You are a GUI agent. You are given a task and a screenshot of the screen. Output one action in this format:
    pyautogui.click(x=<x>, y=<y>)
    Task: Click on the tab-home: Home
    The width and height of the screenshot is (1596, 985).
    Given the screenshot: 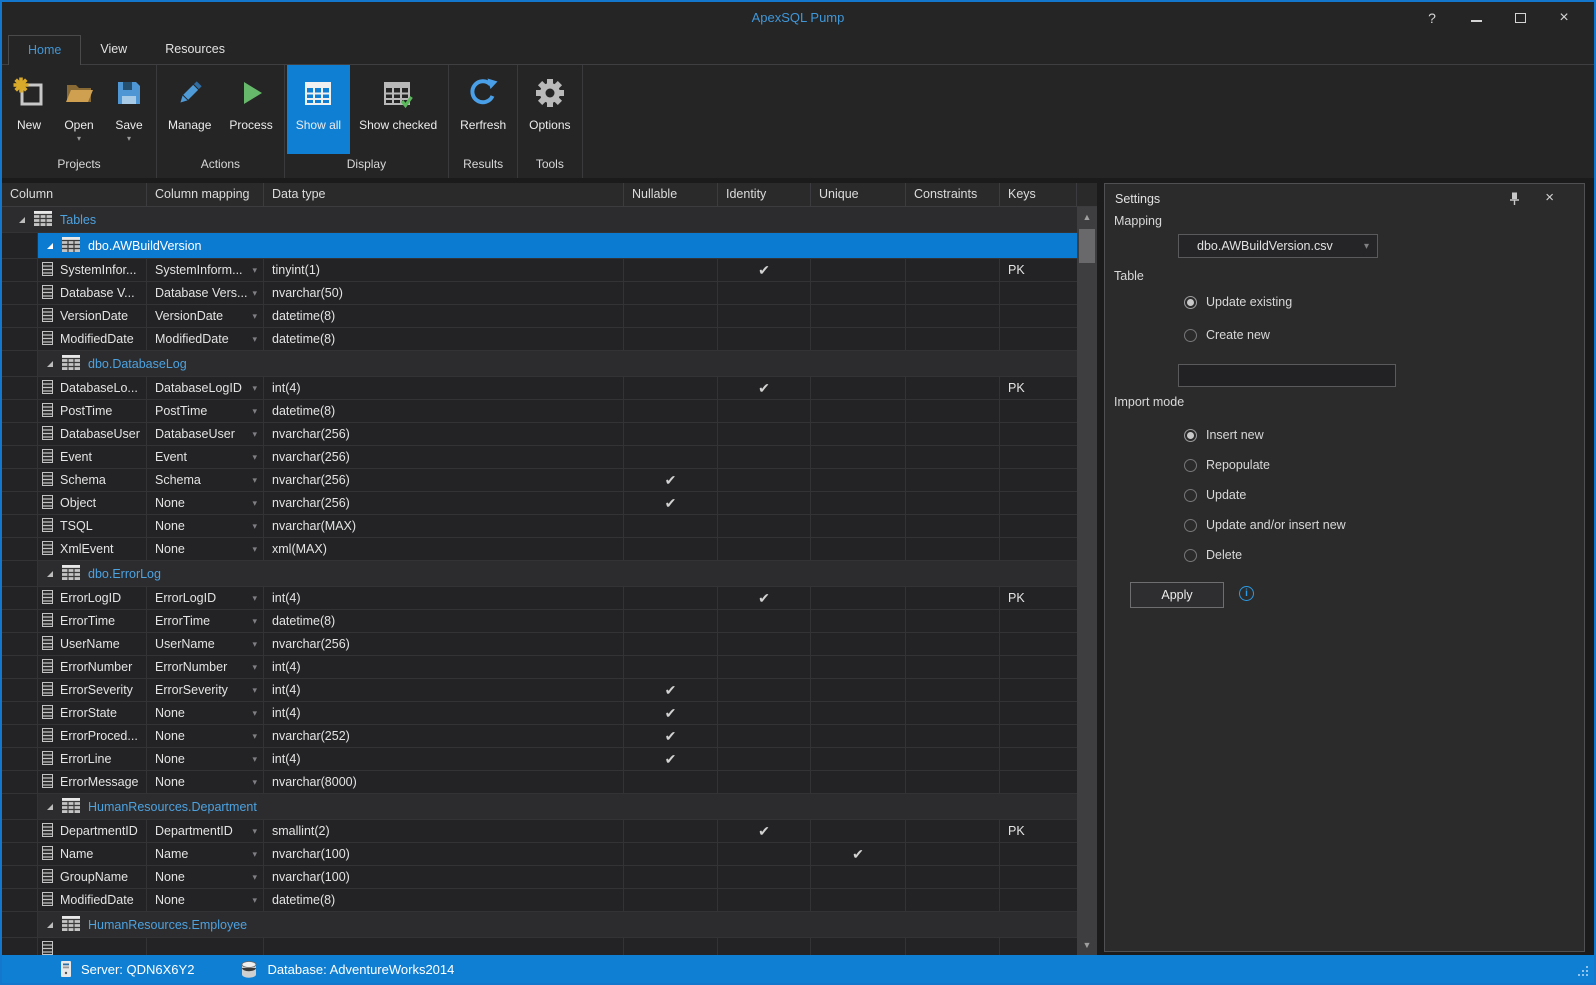 What is the action you would take?
    pyautogui.click(x=45, y=50)
    